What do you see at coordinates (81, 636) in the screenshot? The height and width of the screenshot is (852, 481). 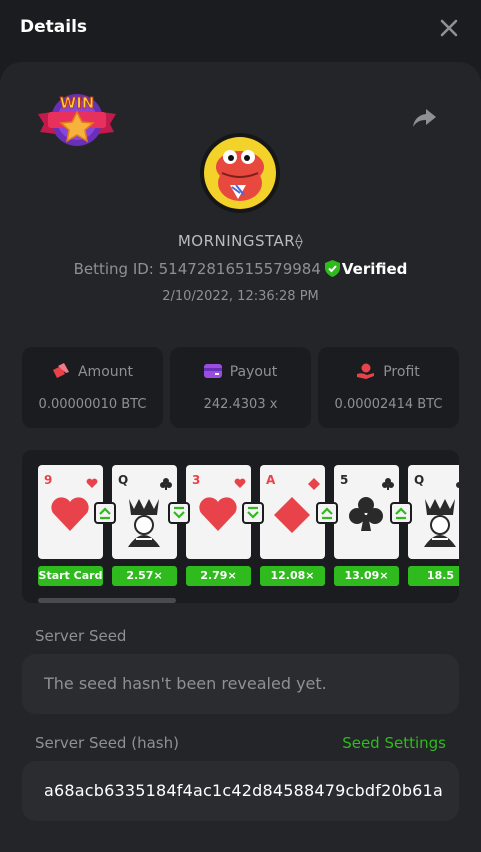 I see `server-seed-label: Server Seed` at bounding box center [81, 636].